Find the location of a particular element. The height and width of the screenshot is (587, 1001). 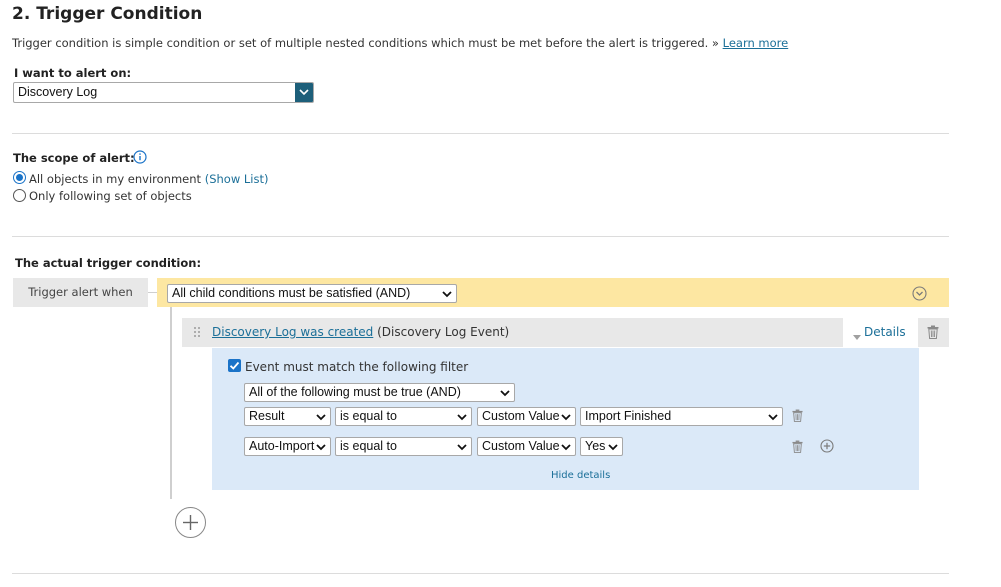

condition-link: Discovery Log was created is located at coordinates (292, 332).